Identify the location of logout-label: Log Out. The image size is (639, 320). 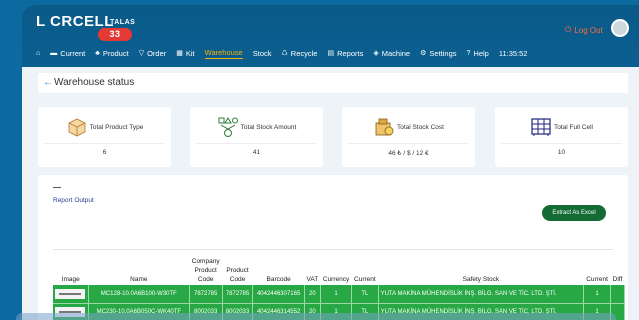
(588, 30).